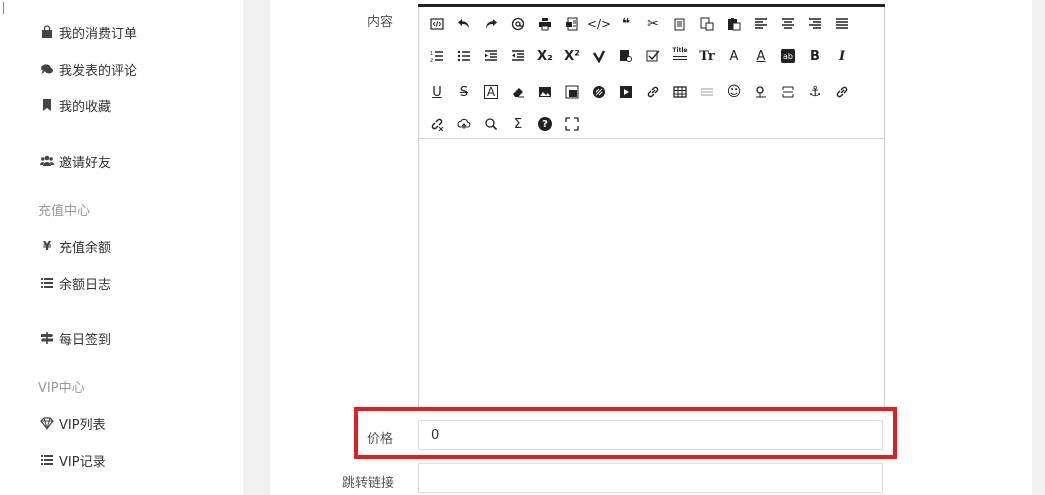 This screenshot has width=1045, height=495. What do you see at coordinates (82, 425) in the screenshot?
I see `sidebar-item-label: VIP列表` at bounding box center [82, 425].